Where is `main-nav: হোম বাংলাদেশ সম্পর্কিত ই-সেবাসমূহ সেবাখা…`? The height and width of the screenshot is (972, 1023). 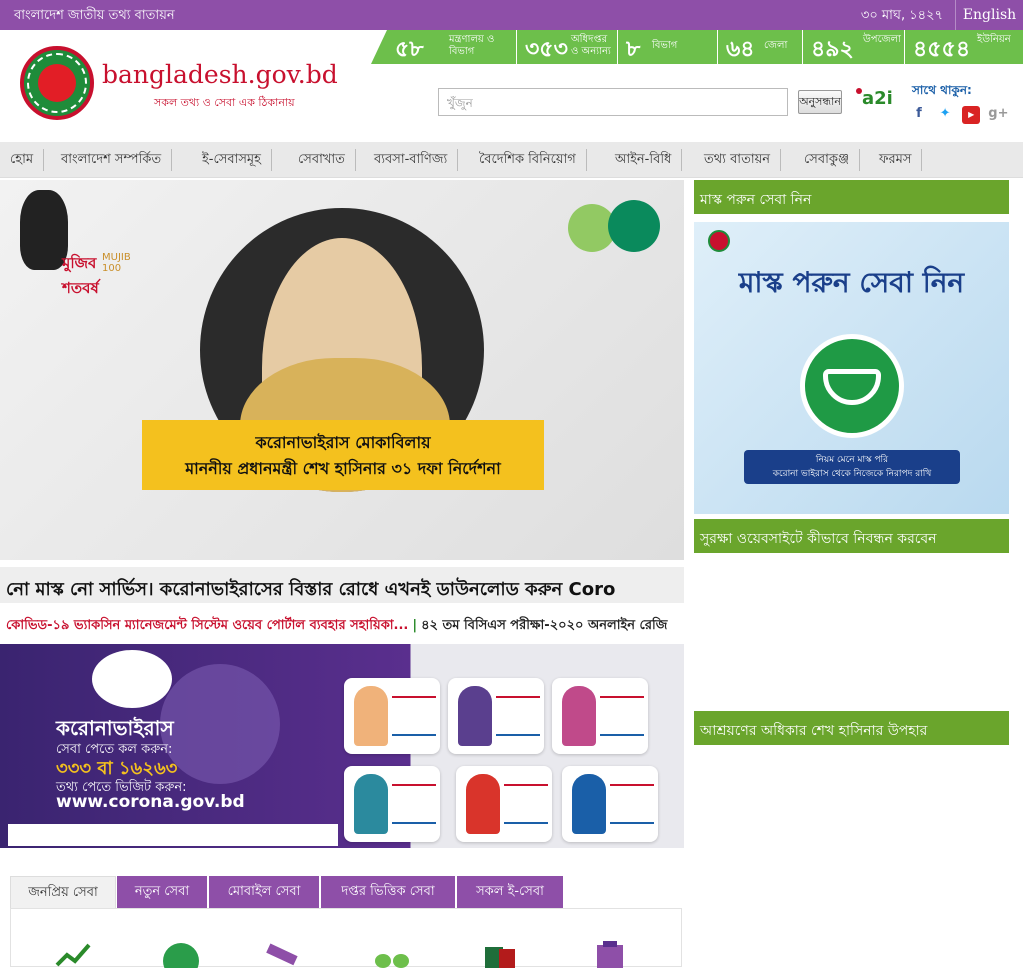 main-nav: হোম বাংলাদেশ সম্পর্কিত ই-সেবাসমূহ সেবাখা… is located at coordinates (511, 160).